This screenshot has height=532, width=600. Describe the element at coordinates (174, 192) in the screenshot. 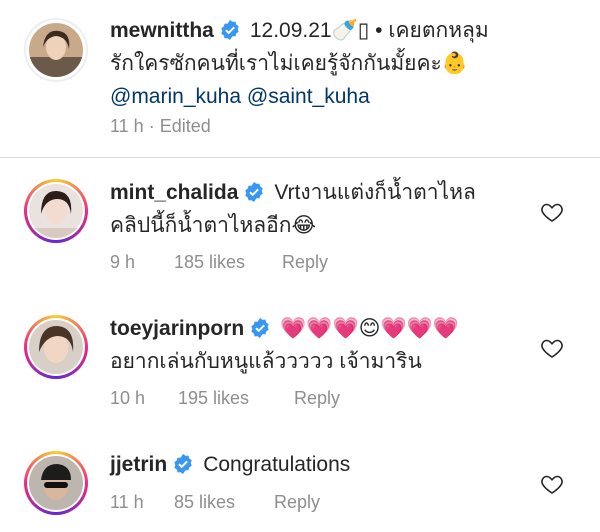

I see `comment-username: mint_chalida` at that location.